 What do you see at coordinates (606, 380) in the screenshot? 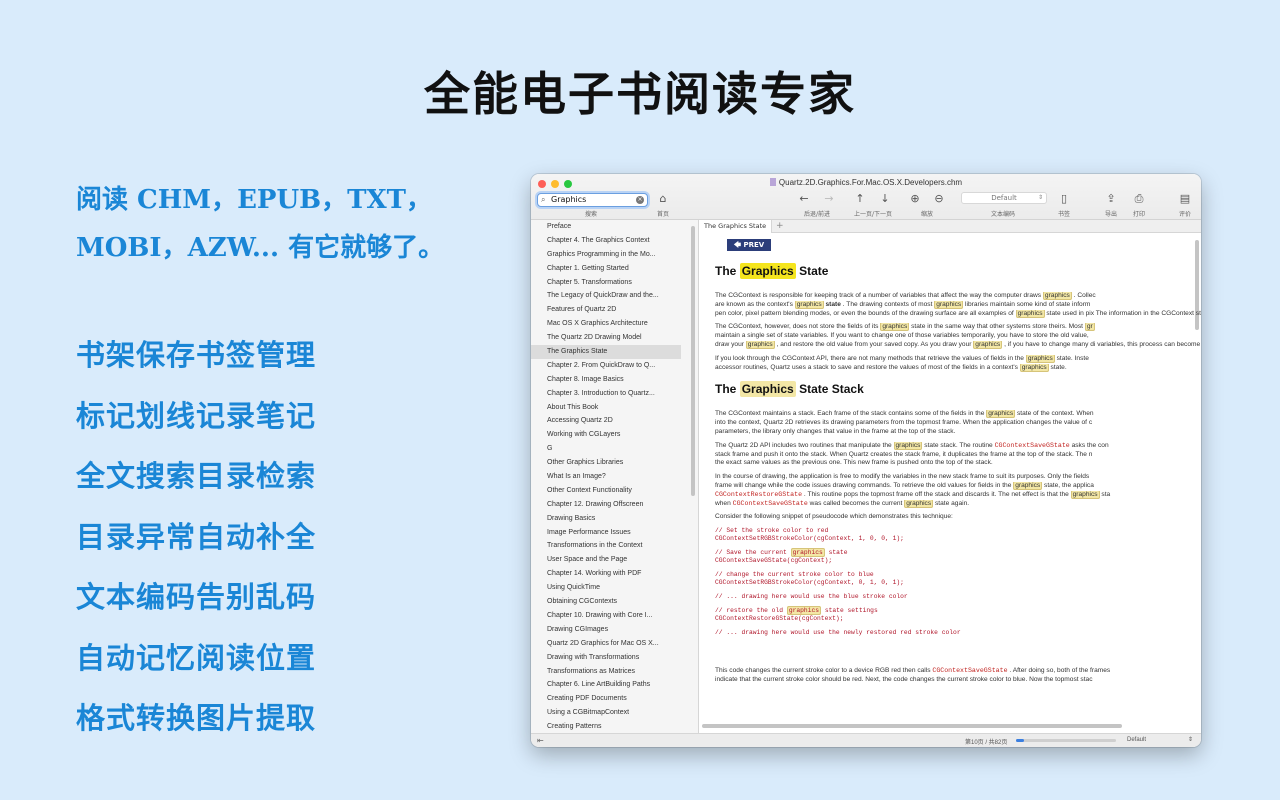
I see `toc-item: Chapter 8. Image Basics` at bounding box center [606, 380].